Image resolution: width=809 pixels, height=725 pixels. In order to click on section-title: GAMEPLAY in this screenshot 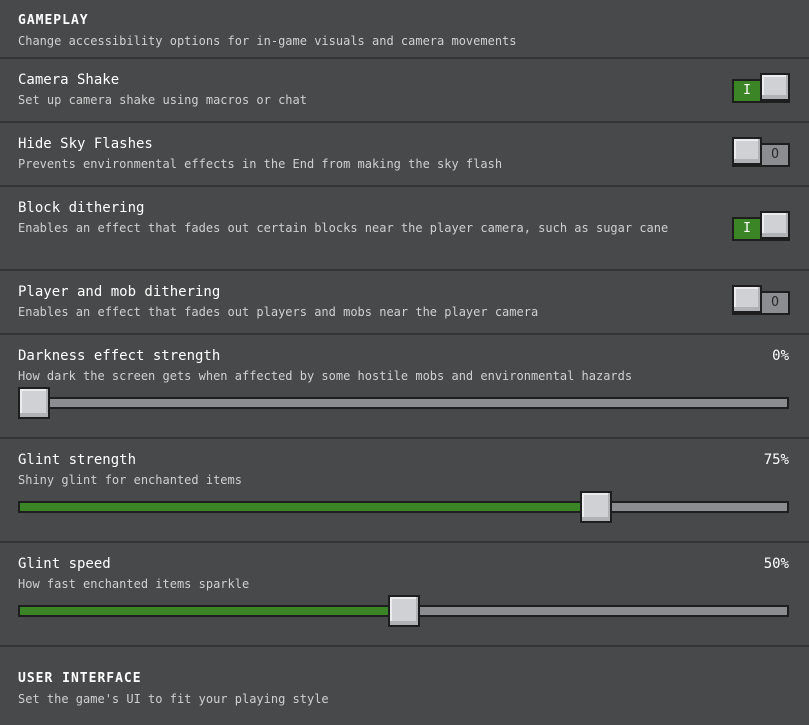, I will do `click(53, 20)`.